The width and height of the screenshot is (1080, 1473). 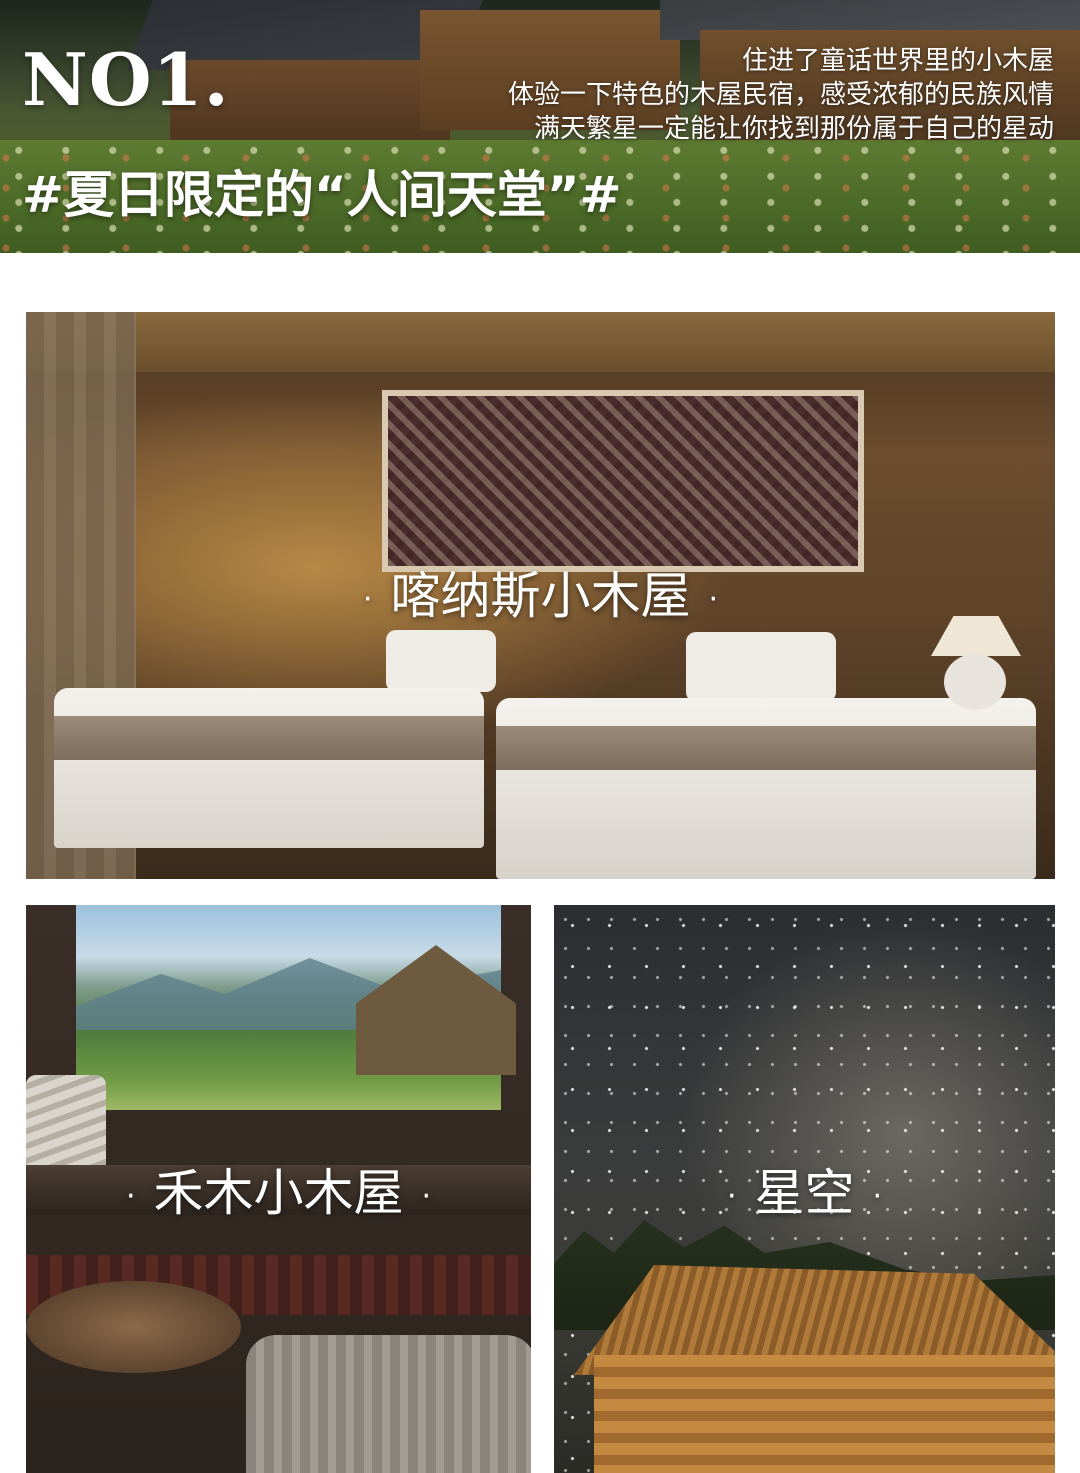 What do you see at coordinates (133, 1327) in the screenshot?
I see `round-table` at bounding box center [133, 1327].